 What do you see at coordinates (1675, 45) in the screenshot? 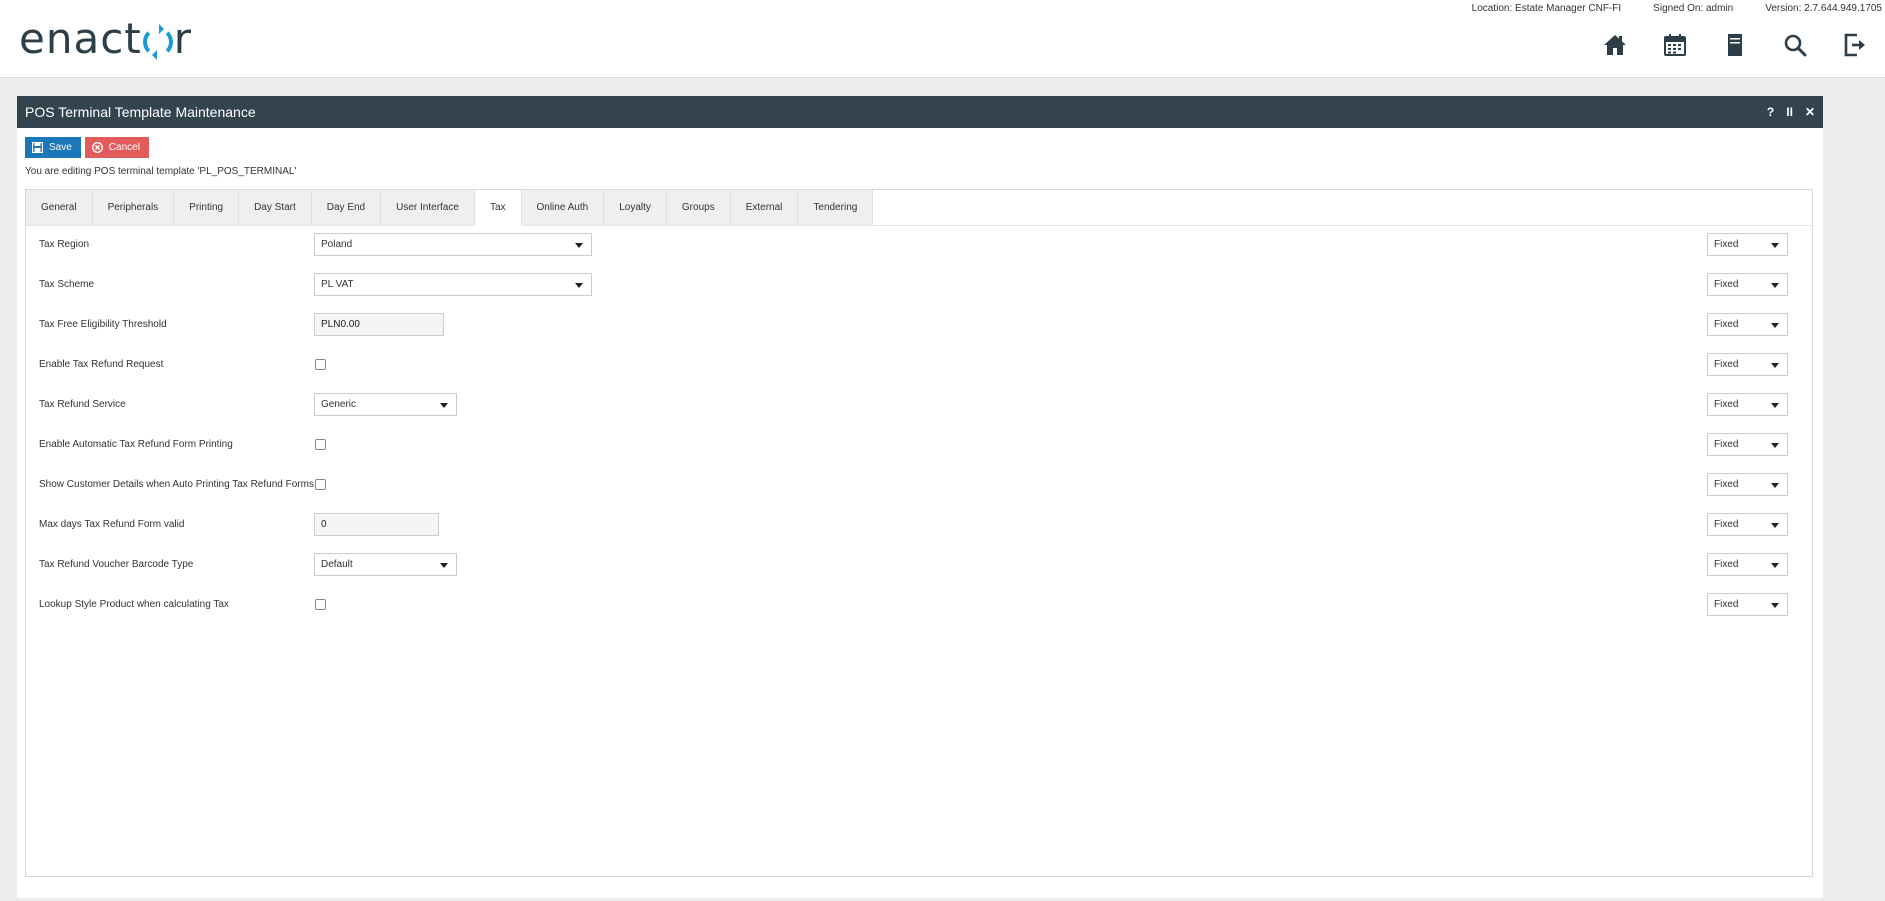
I see `calendar-icon` at bounding box center [1675, 45].